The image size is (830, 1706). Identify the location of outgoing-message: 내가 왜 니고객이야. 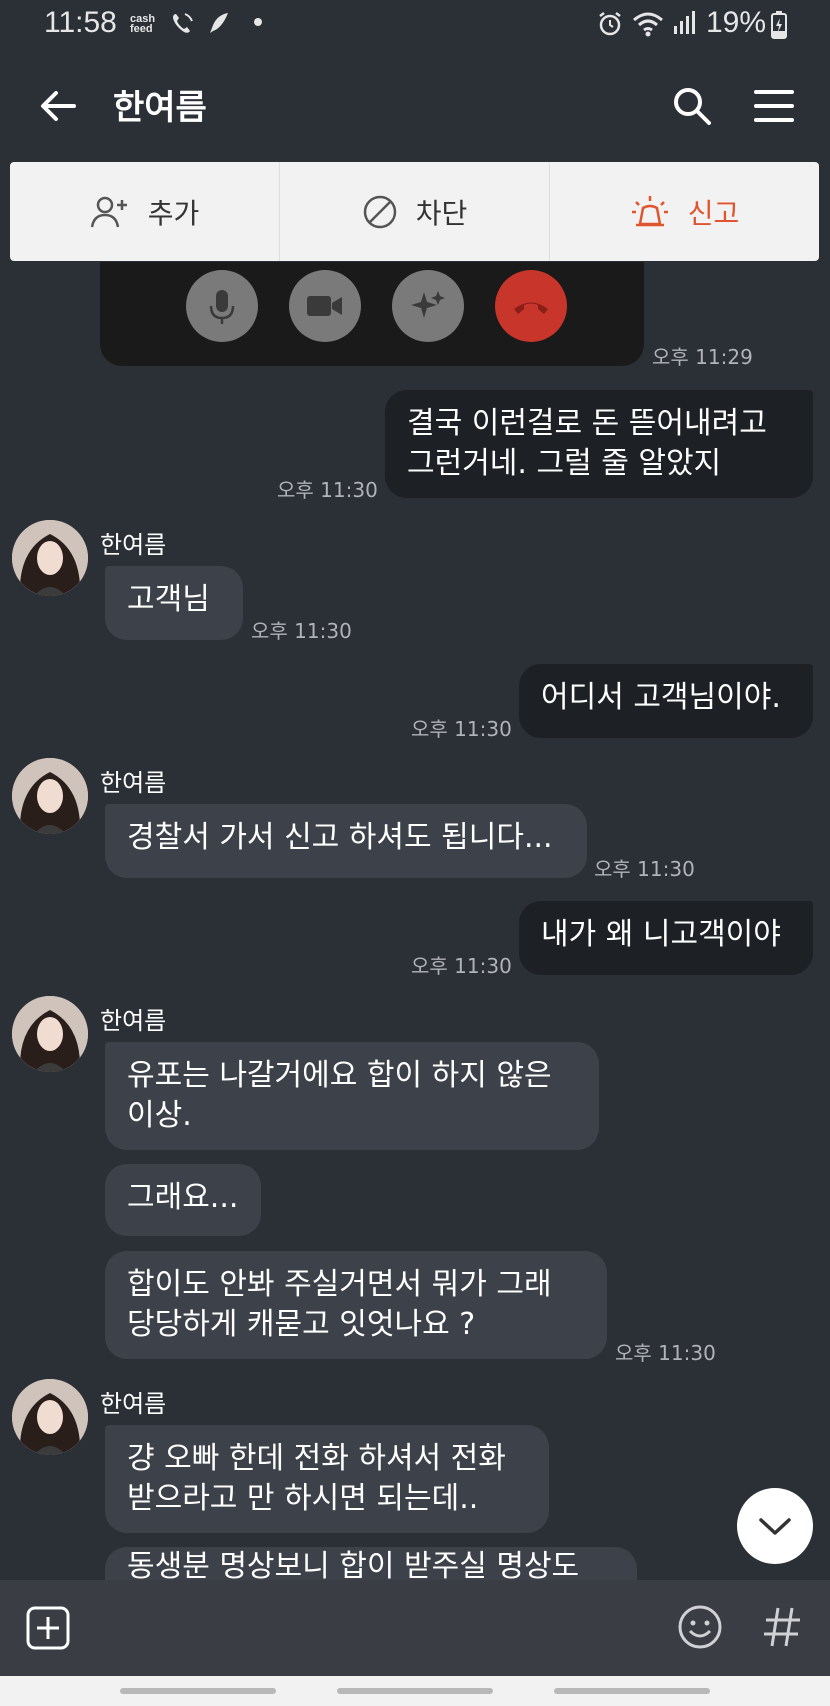
(666, 938).